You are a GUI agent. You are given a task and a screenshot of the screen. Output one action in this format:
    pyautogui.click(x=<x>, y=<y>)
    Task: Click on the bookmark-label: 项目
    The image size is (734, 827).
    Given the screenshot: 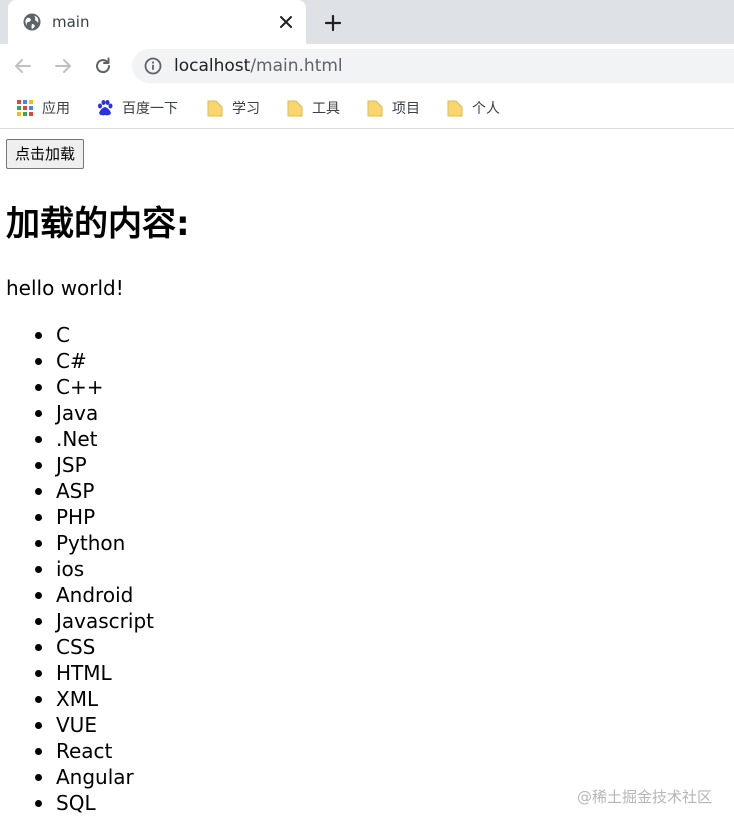 What is the action you would take?
    pyautogui.click(x=406, y=109)
    